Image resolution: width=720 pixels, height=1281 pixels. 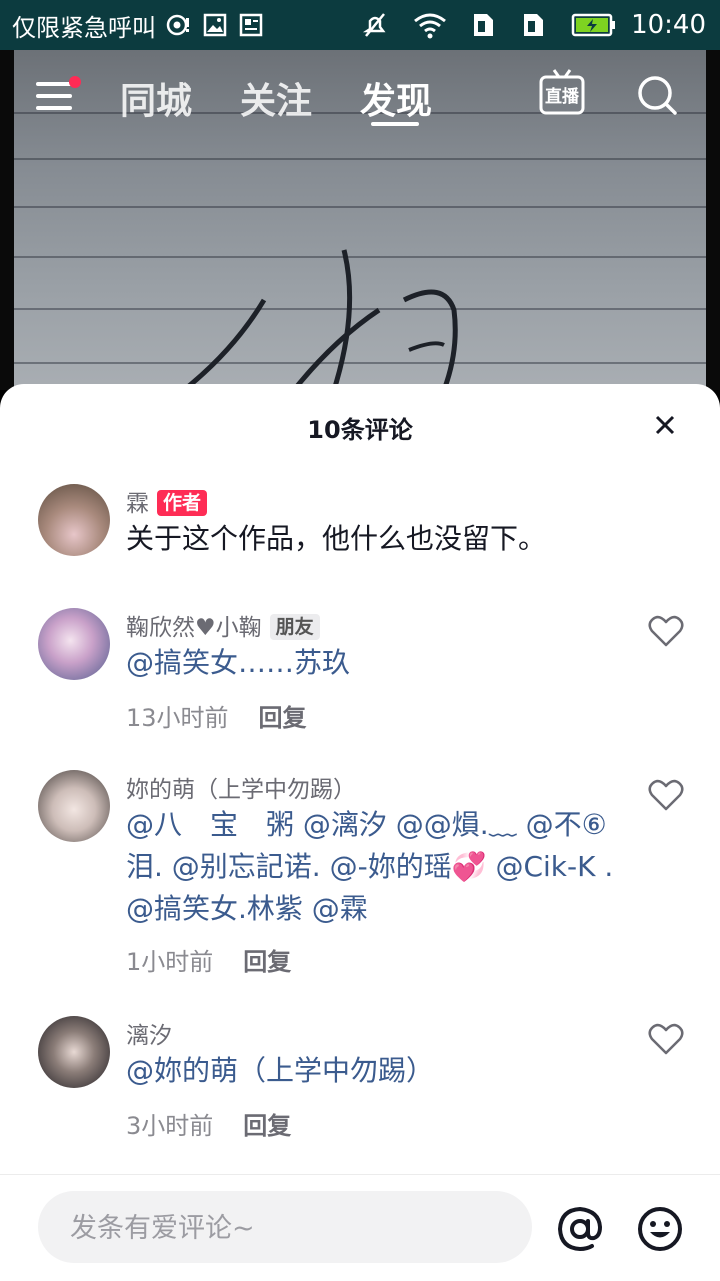 What do you see at coordinates (149, 1036) in the screenshot?
I see `commenter-name: 漓汐` at bounding box center [149, 1036].